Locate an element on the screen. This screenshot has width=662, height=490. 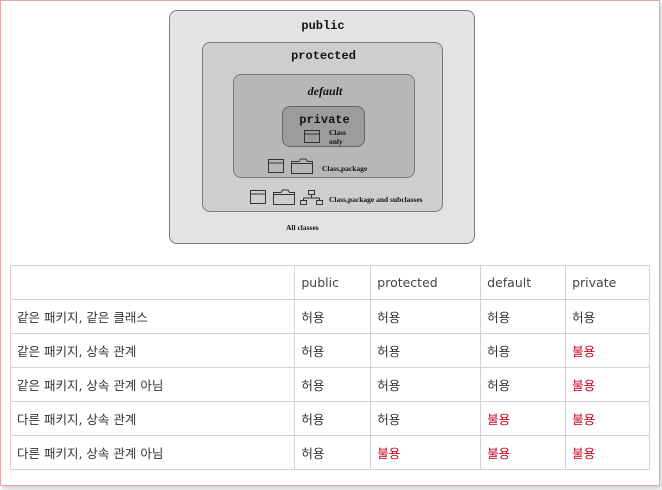
row-label-cell: 같은 패키지, 같은 클래스 is located at coordinates (152, 316).